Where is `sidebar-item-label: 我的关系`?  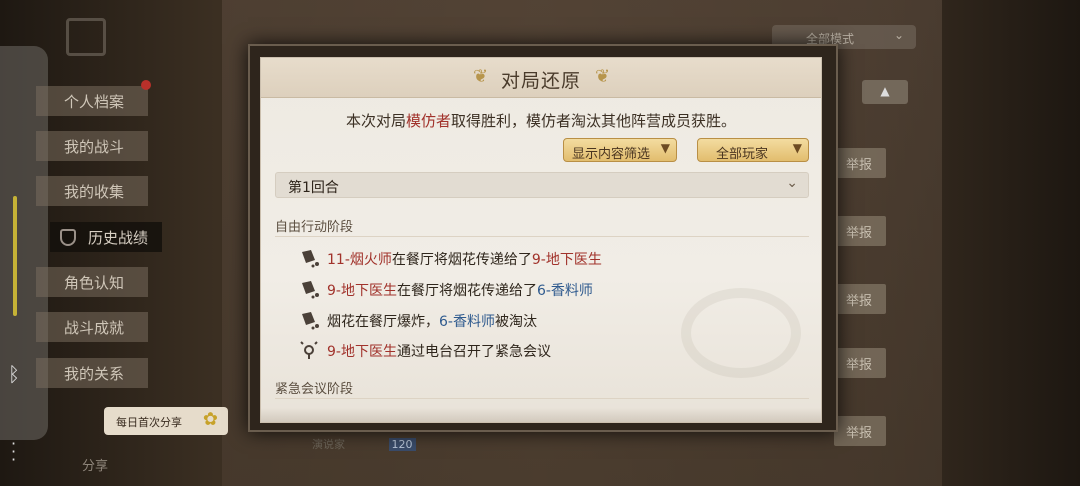 sidebar-item-label: 我的关系 is located at coordinates (94, 374).